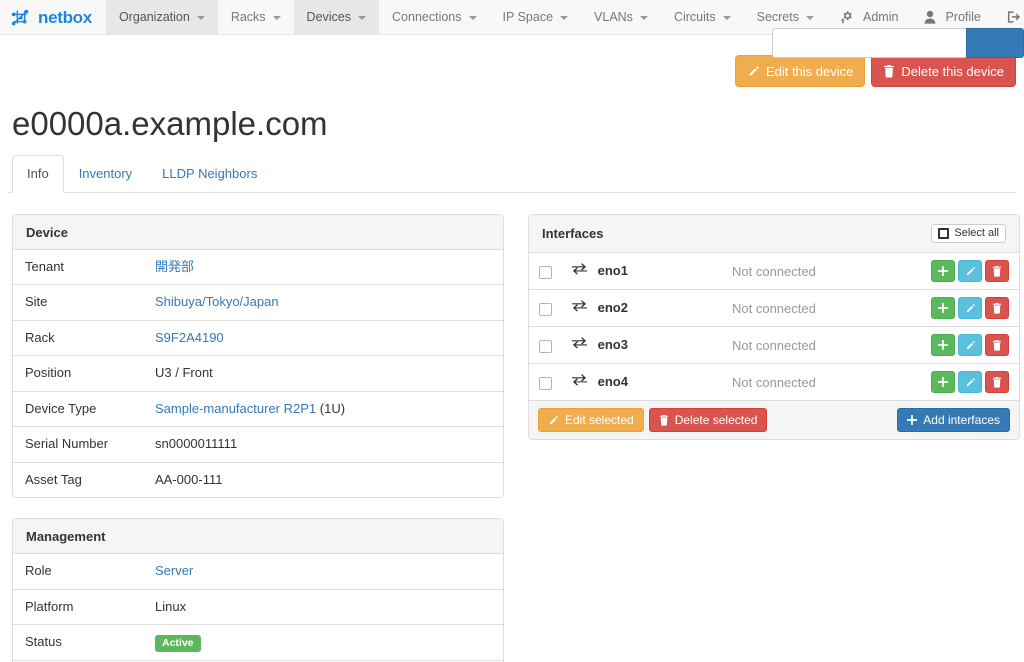  I want to click on nav-item-connections: Connections, so click(434, 17).